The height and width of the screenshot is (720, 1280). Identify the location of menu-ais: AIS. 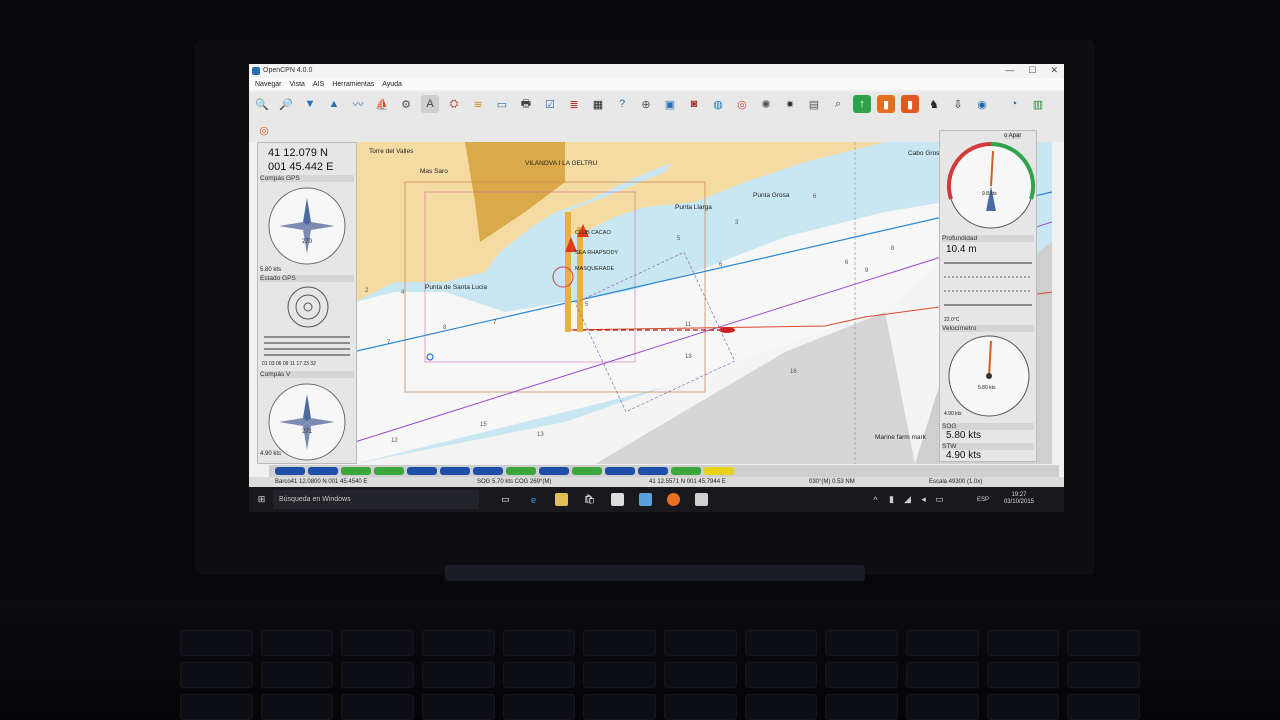
(318, 84).